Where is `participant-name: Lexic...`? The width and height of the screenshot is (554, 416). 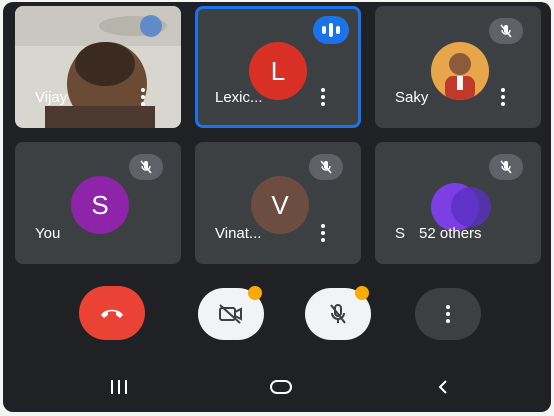
participant-name: Lexic... is located at coordinates (239, 97).